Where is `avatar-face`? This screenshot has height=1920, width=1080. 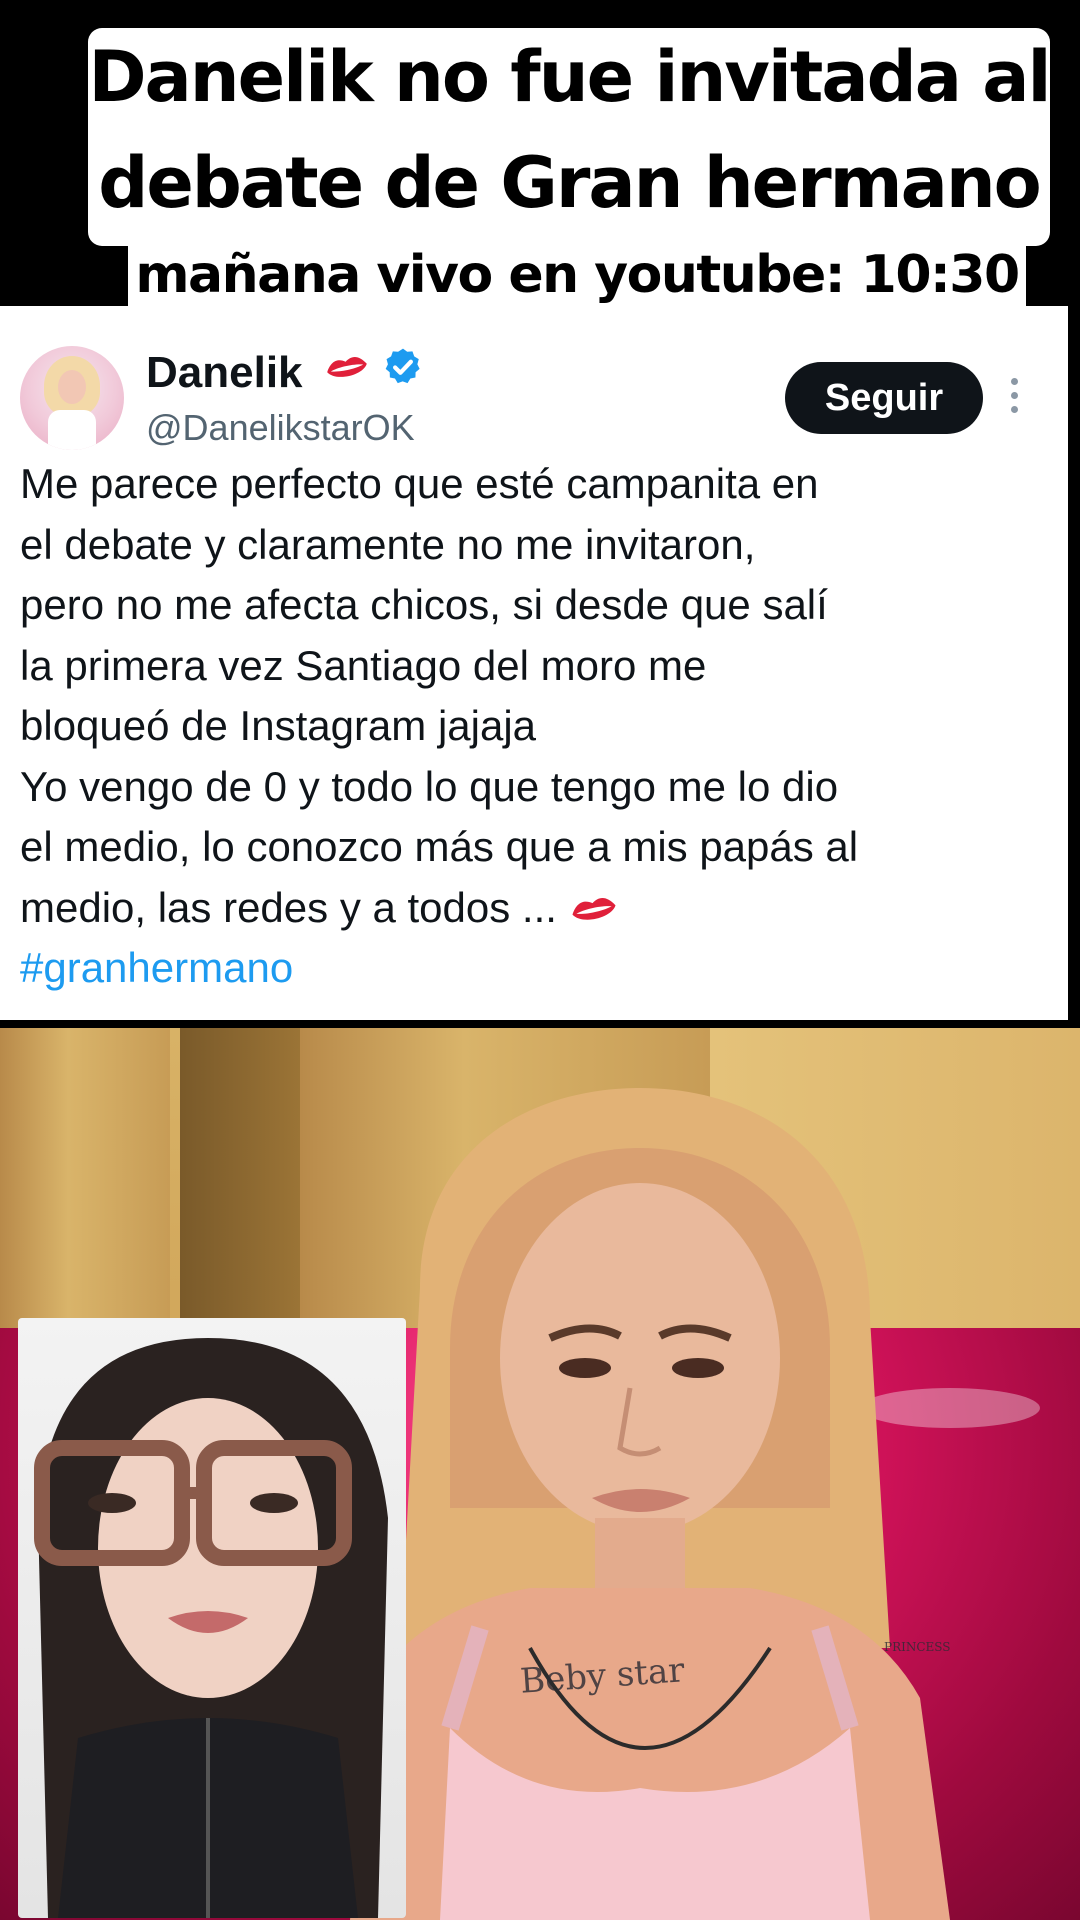 avatar-face is located at coordinates (72, 387).